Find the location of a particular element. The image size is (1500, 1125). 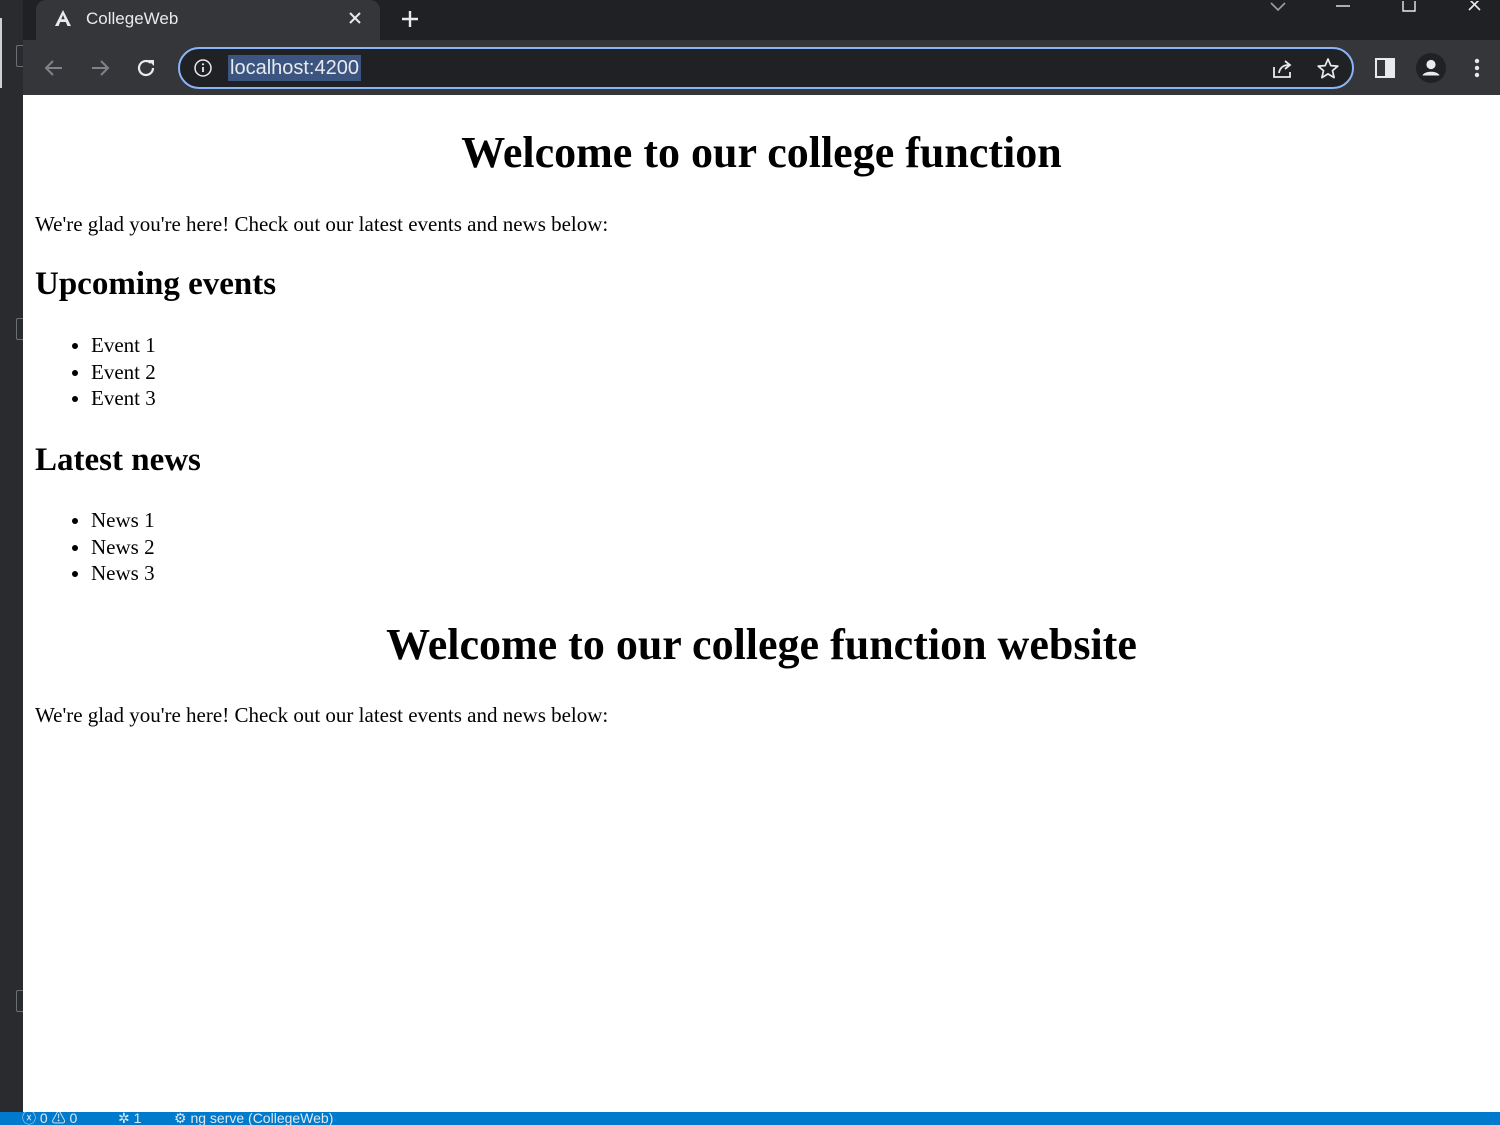

ports-count: 1 is located at coordinates (137, 1118).